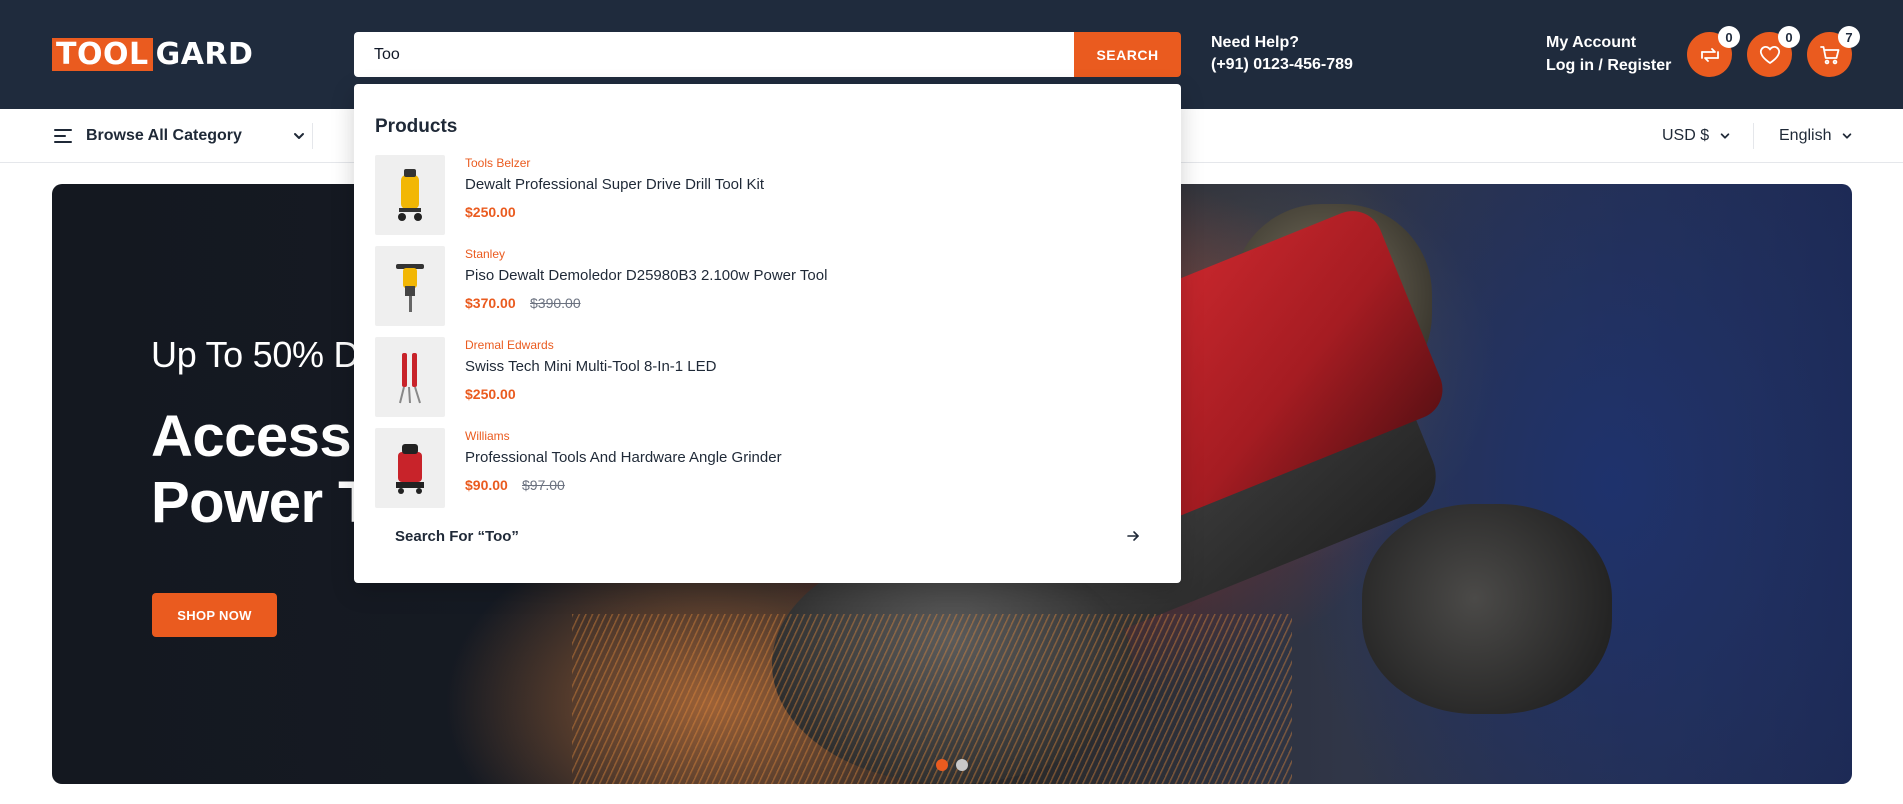 The image size is (1903, 804). Describe the element at coordinates (102, 54) in the screenshot. I see `logo-part-tool: TOOL` at that location.